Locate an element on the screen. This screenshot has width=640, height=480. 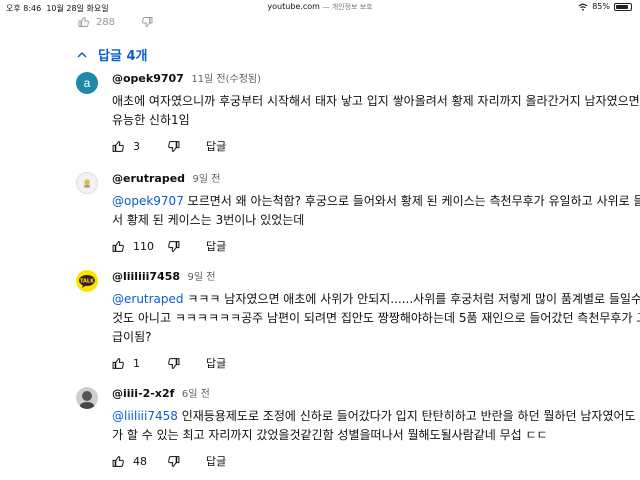
username: @erutraped is located at coordinates (148, 178).